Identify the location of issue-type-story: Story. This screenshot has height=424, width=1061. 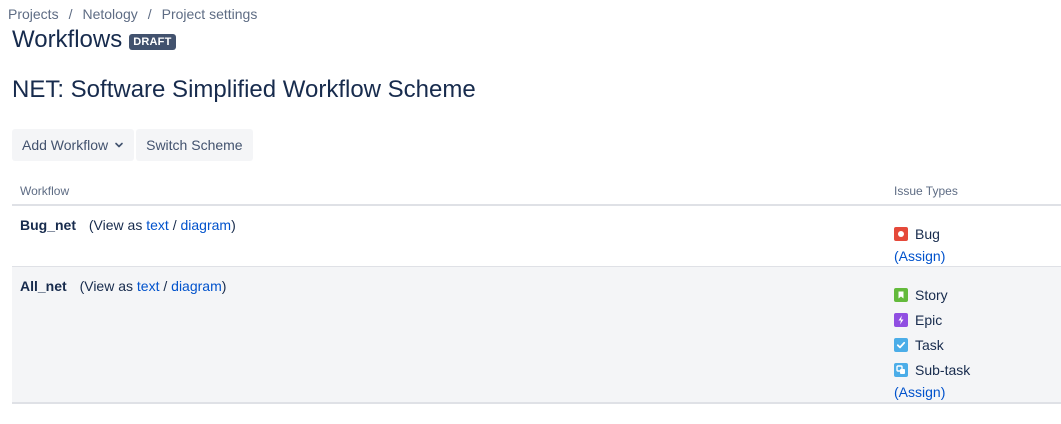
(932, 294).